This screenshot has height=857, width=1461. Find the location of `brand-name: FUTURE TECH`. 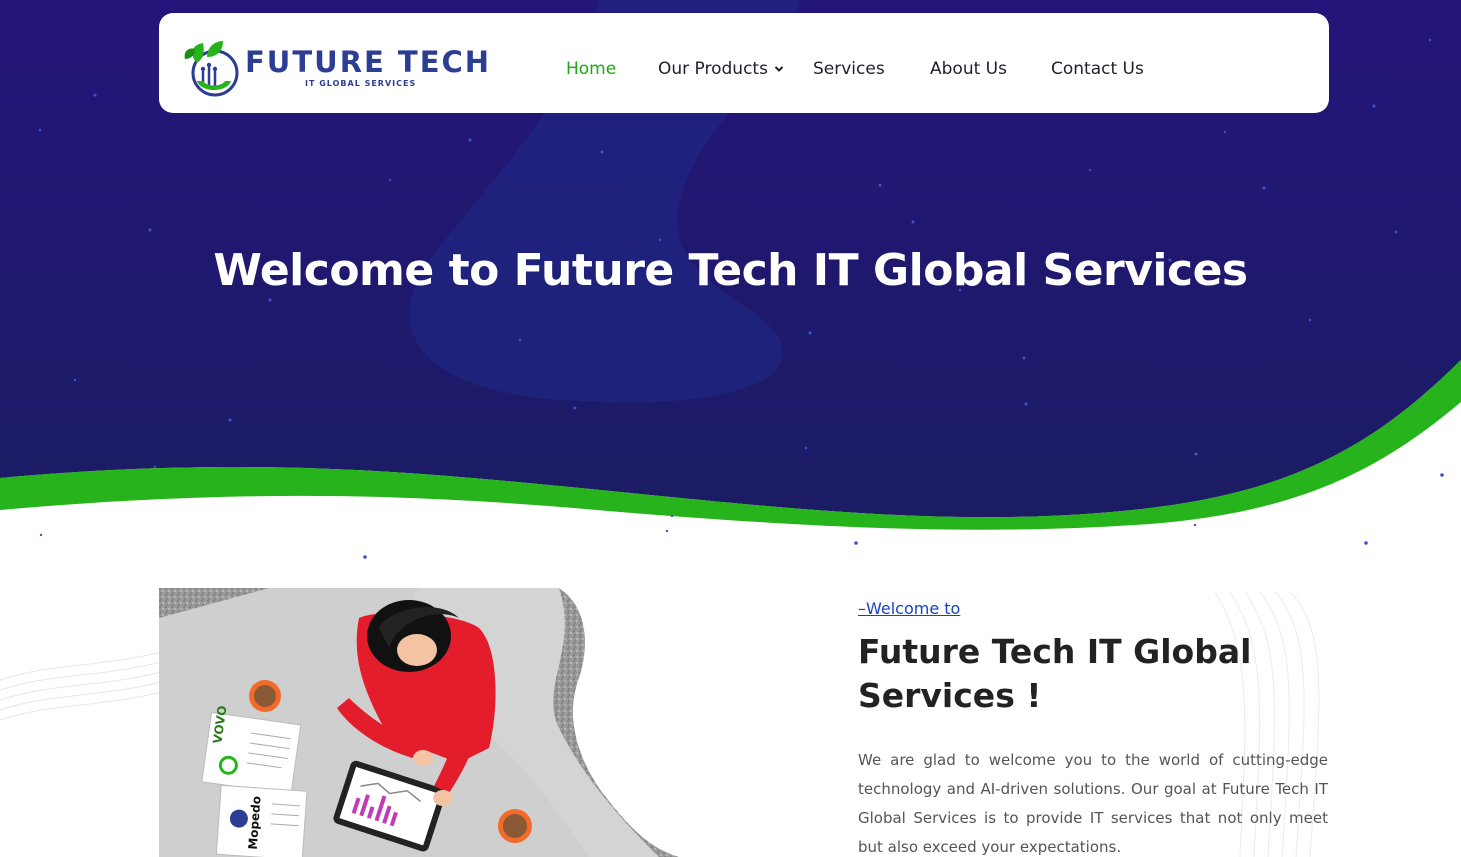

brand-name: FUTURE TECH is located at coordinates (368, 62).